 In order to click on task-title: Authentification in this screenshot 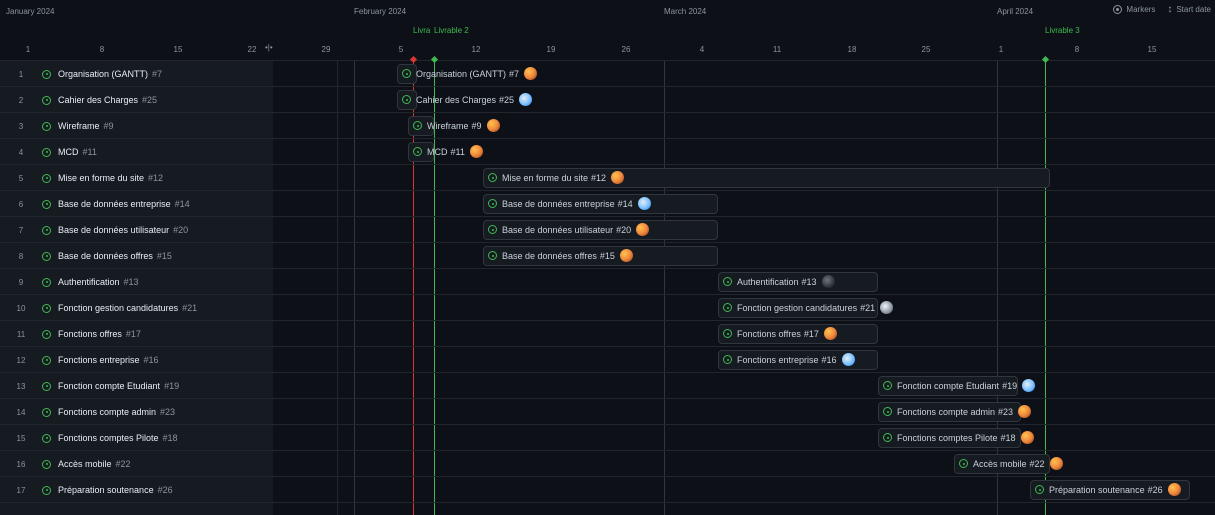, I will do `click(89, 282)`.